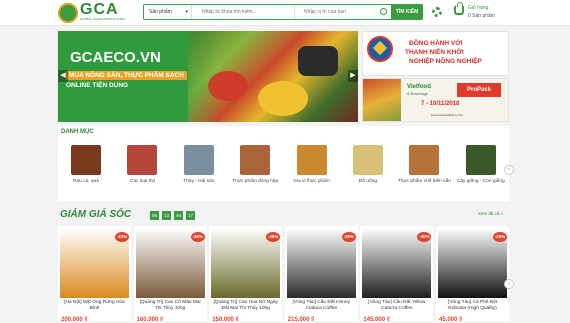 This screenshot has height=323, width=570. Describe the element at coordinates (484, 12) in the screenshot. I see `cart-button: Giỏ hàng 0 Sản phẩm` at that location.